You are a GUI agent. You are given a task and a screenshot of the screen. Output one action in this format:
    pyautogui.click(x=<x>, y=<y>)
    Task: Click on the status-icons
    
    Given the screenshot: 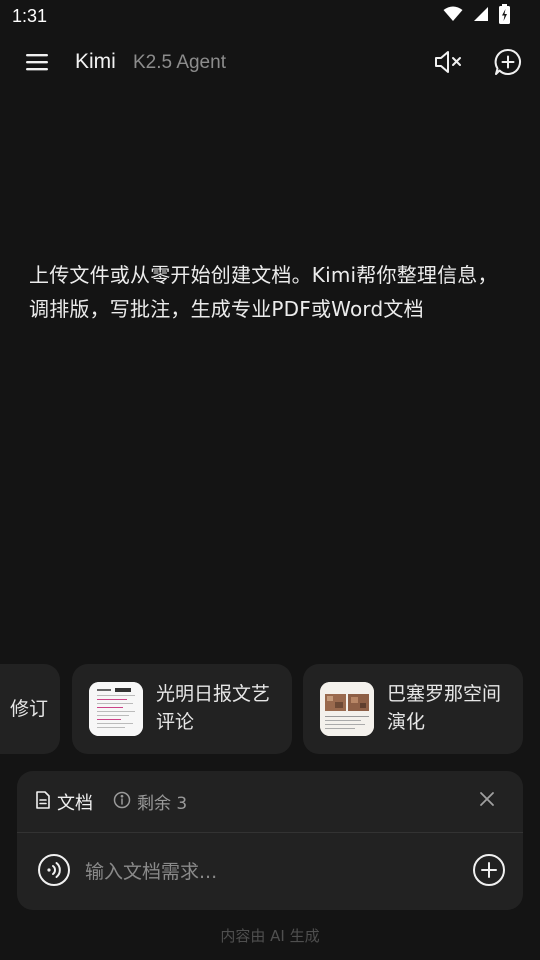 What is the action you would take?
    pyautogui.click(x=476, y=16)
    